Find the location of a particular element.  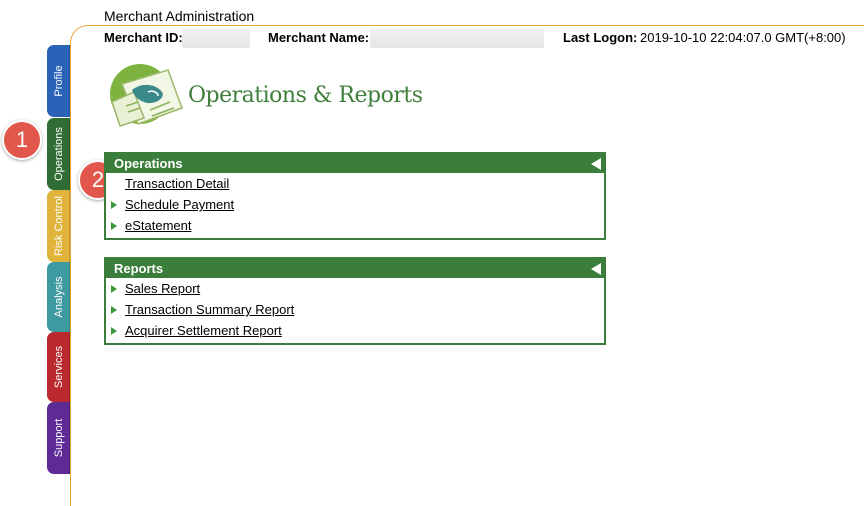

estatement-link: eStatement is located at coordinates (158, 225).